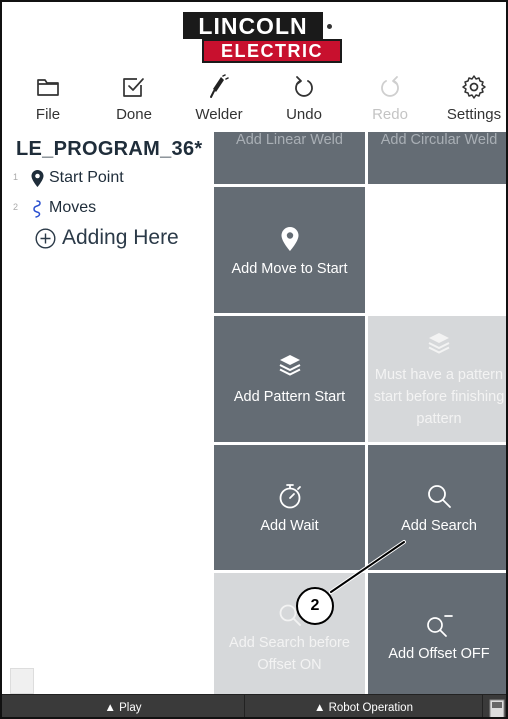 The image size is (508, 719). Describe the element at coordinates (496, 706) in the screenshot. I see `pendant-icon` at that location.